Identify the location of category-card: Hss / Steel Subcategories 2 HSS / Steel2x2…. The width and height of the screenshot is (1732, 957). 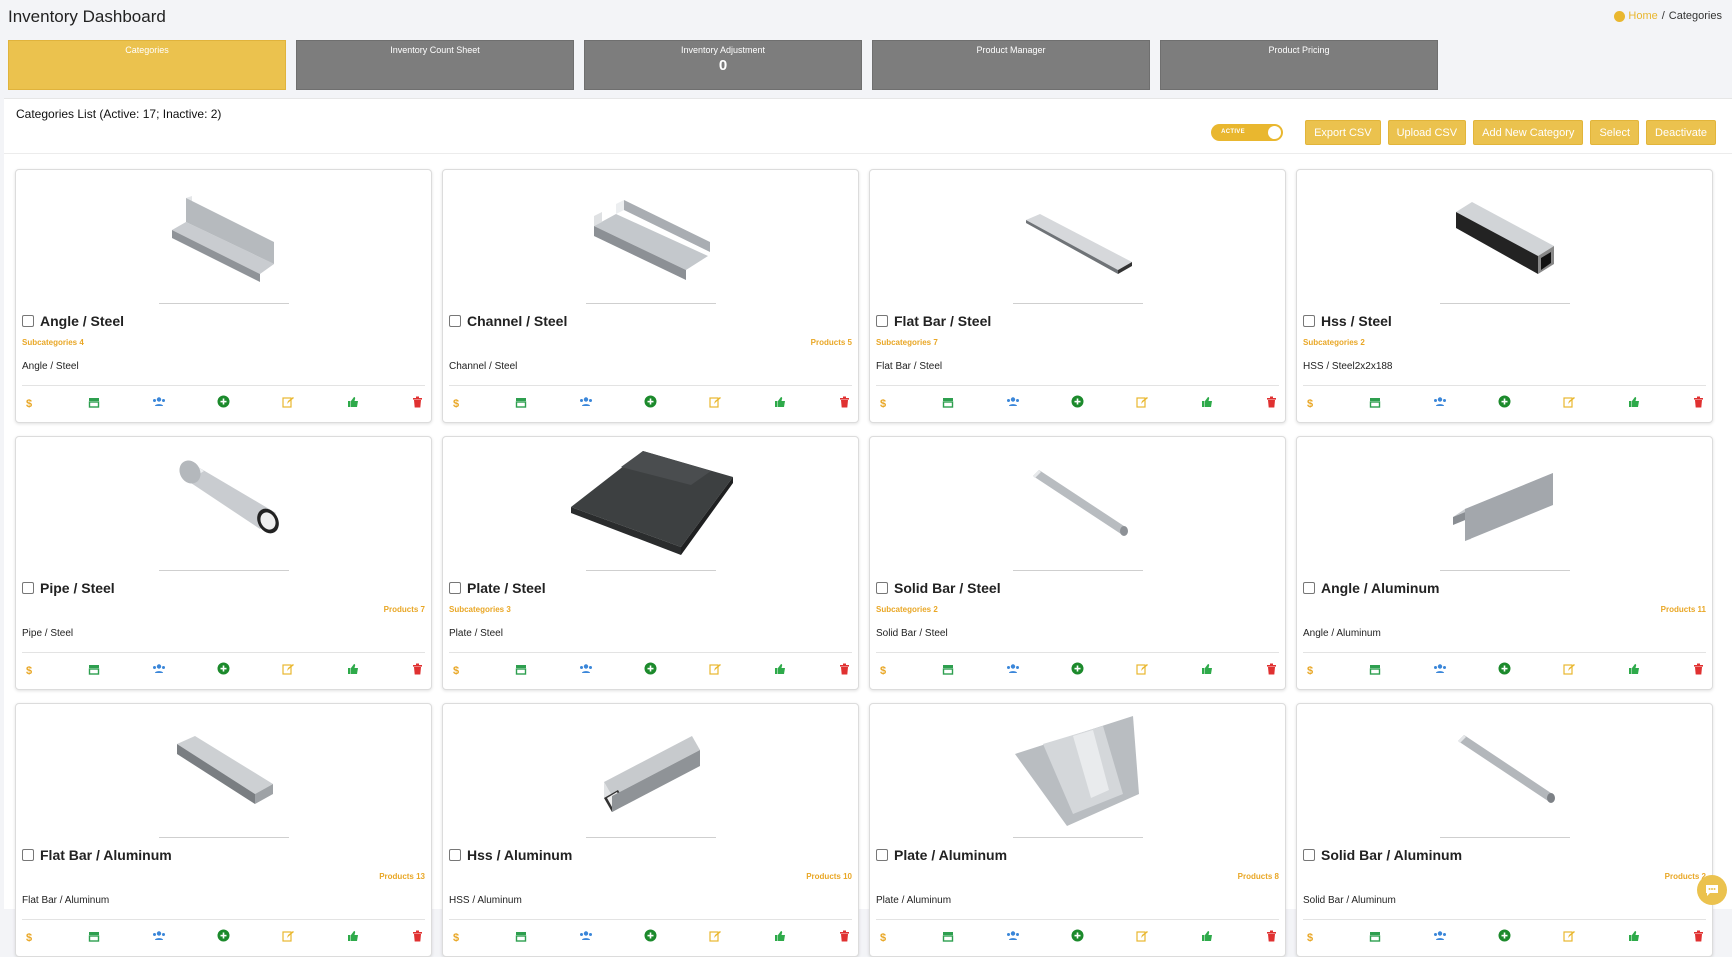
(1504, 296).